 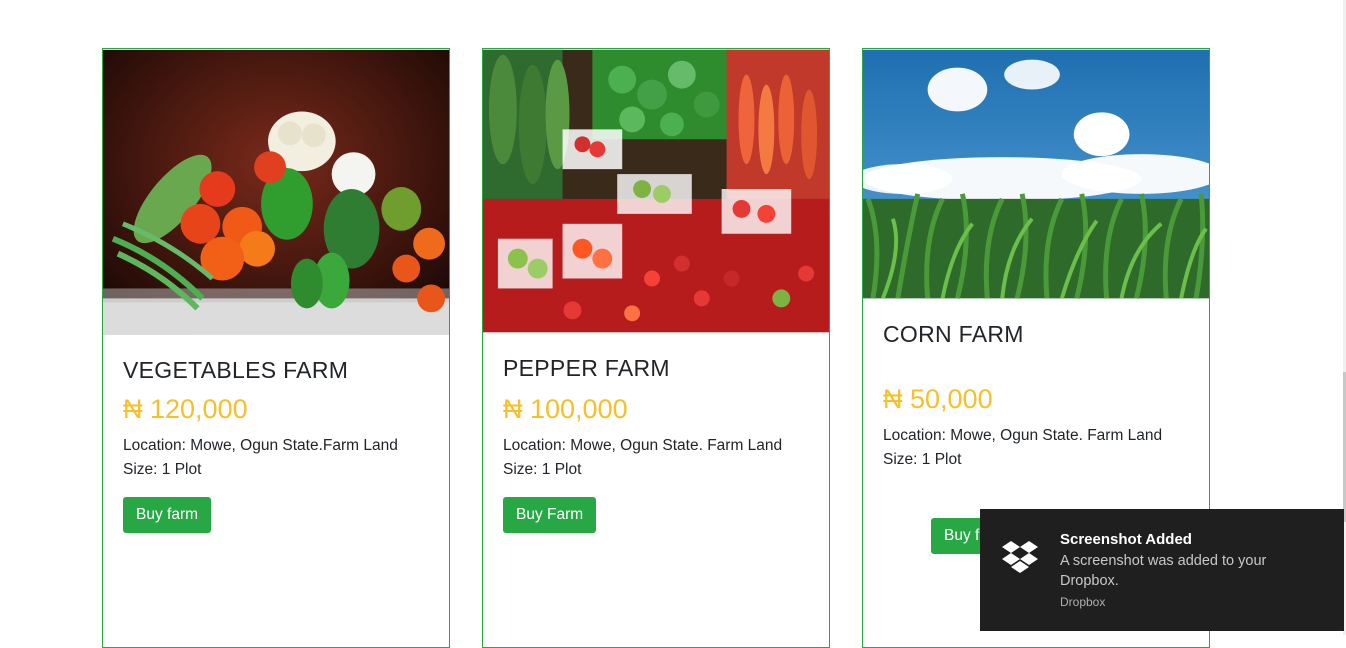 I want to click on buy-farm-button: Buy farm, so click(x=167, y=515).